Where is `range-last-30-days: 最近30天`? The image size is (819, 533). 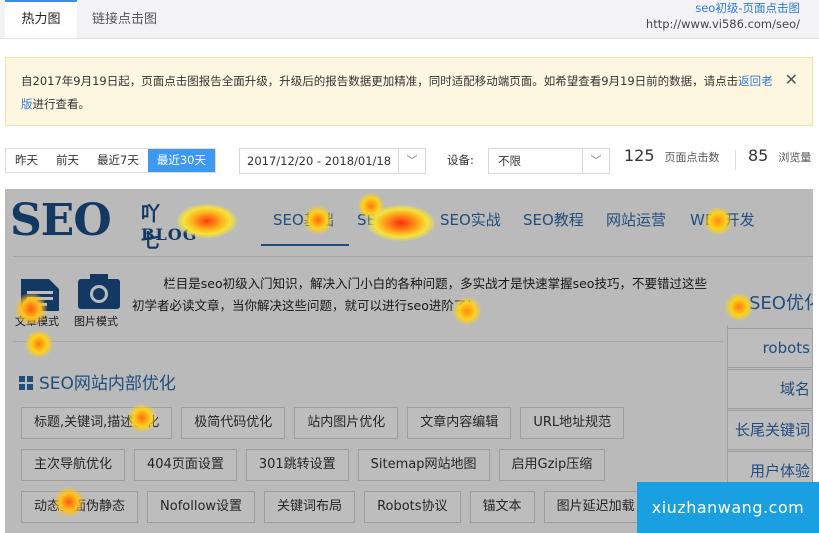
range-last-30-days: 最近30天 is located at coordinates (181, 160).